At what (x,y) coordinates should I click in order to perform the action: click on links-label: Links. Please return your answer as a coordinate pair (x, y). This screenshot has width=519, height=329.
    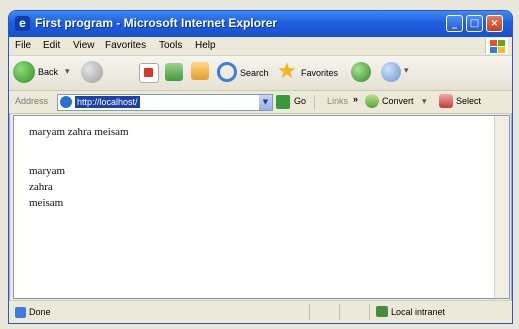
    Looking at the image, I should click on (337, 101).